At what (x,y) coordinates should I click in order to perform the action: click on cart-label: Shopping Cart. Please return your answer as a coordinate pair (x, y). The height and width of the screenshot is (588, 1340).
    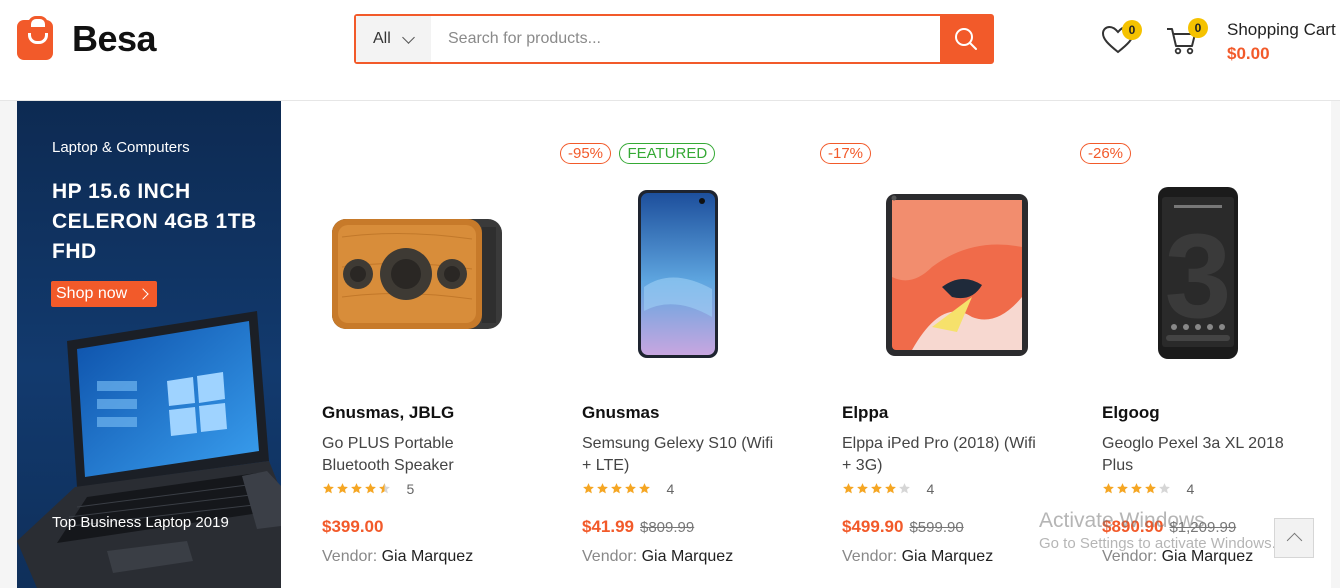
    Looking at the image, I should click on (1281, 30).